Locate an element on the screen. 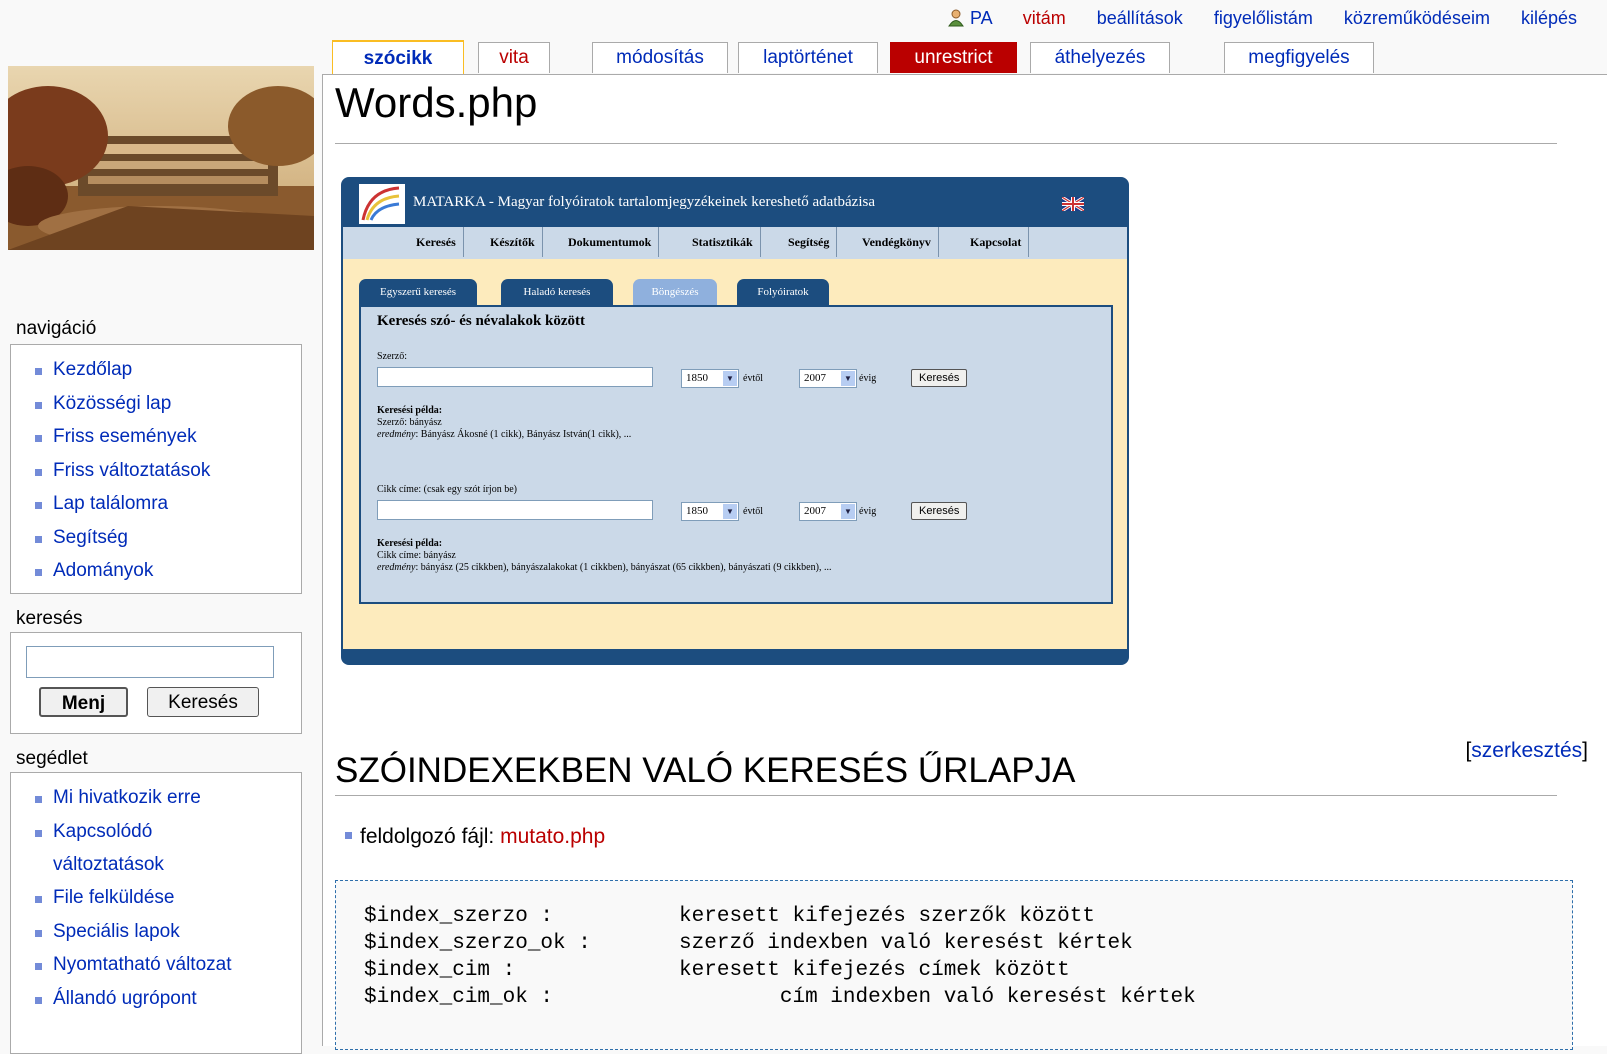 This screenshot has width=1607, height=1054. shot-subtab: Folyóiratok is located at coordinates (783, 292).